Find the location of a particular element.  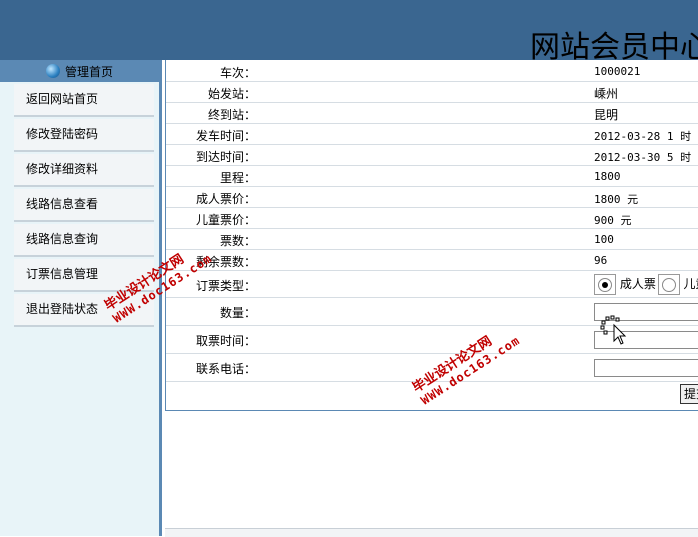

sidebar-item-profile: 修改详细资料 is located at coordinates (84, 170).